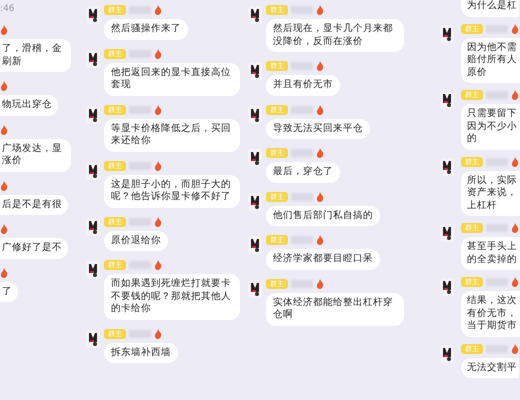 Image resolution: width=520 pixels, height=400 pixels. Describe the element at coordinates (35, 155) in the screenshot. I see `message-bubble: 广场发达，显涨价` at that location.